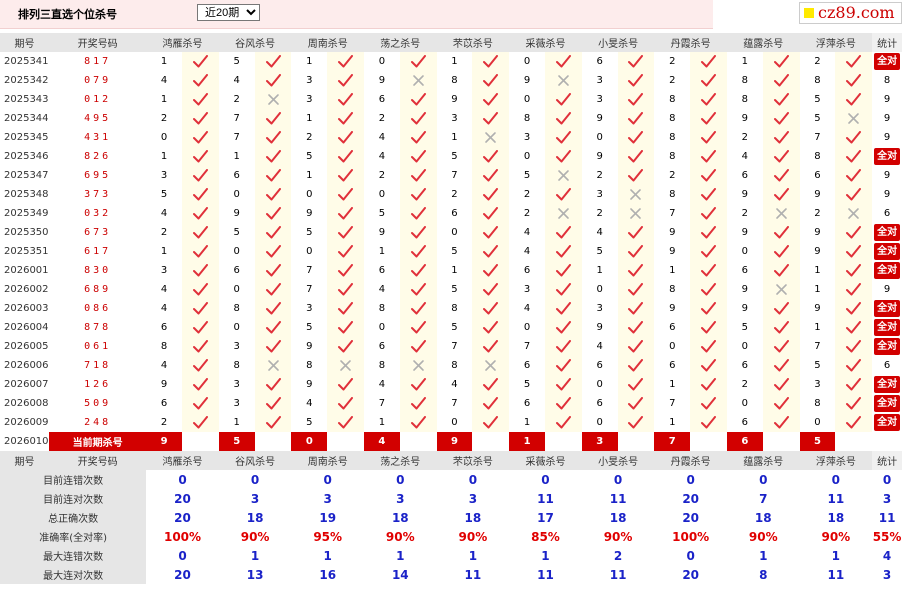 This screenshot has width=902, height=589. What do you see at coordinates (400, 536) in the screenshot?
I see `stat-value: 90%` at bounding box center [400, 536].